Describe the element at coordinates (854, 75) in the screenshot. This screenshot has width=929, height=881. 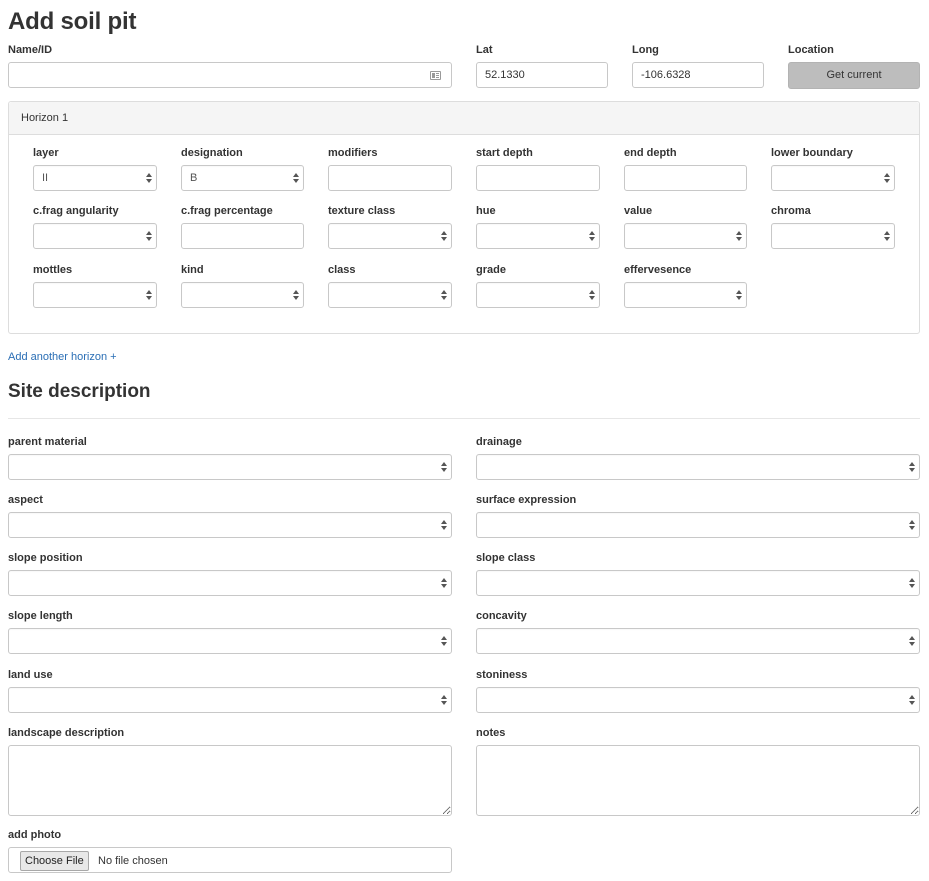
I see `get-current-location-button: Get current` at that location.